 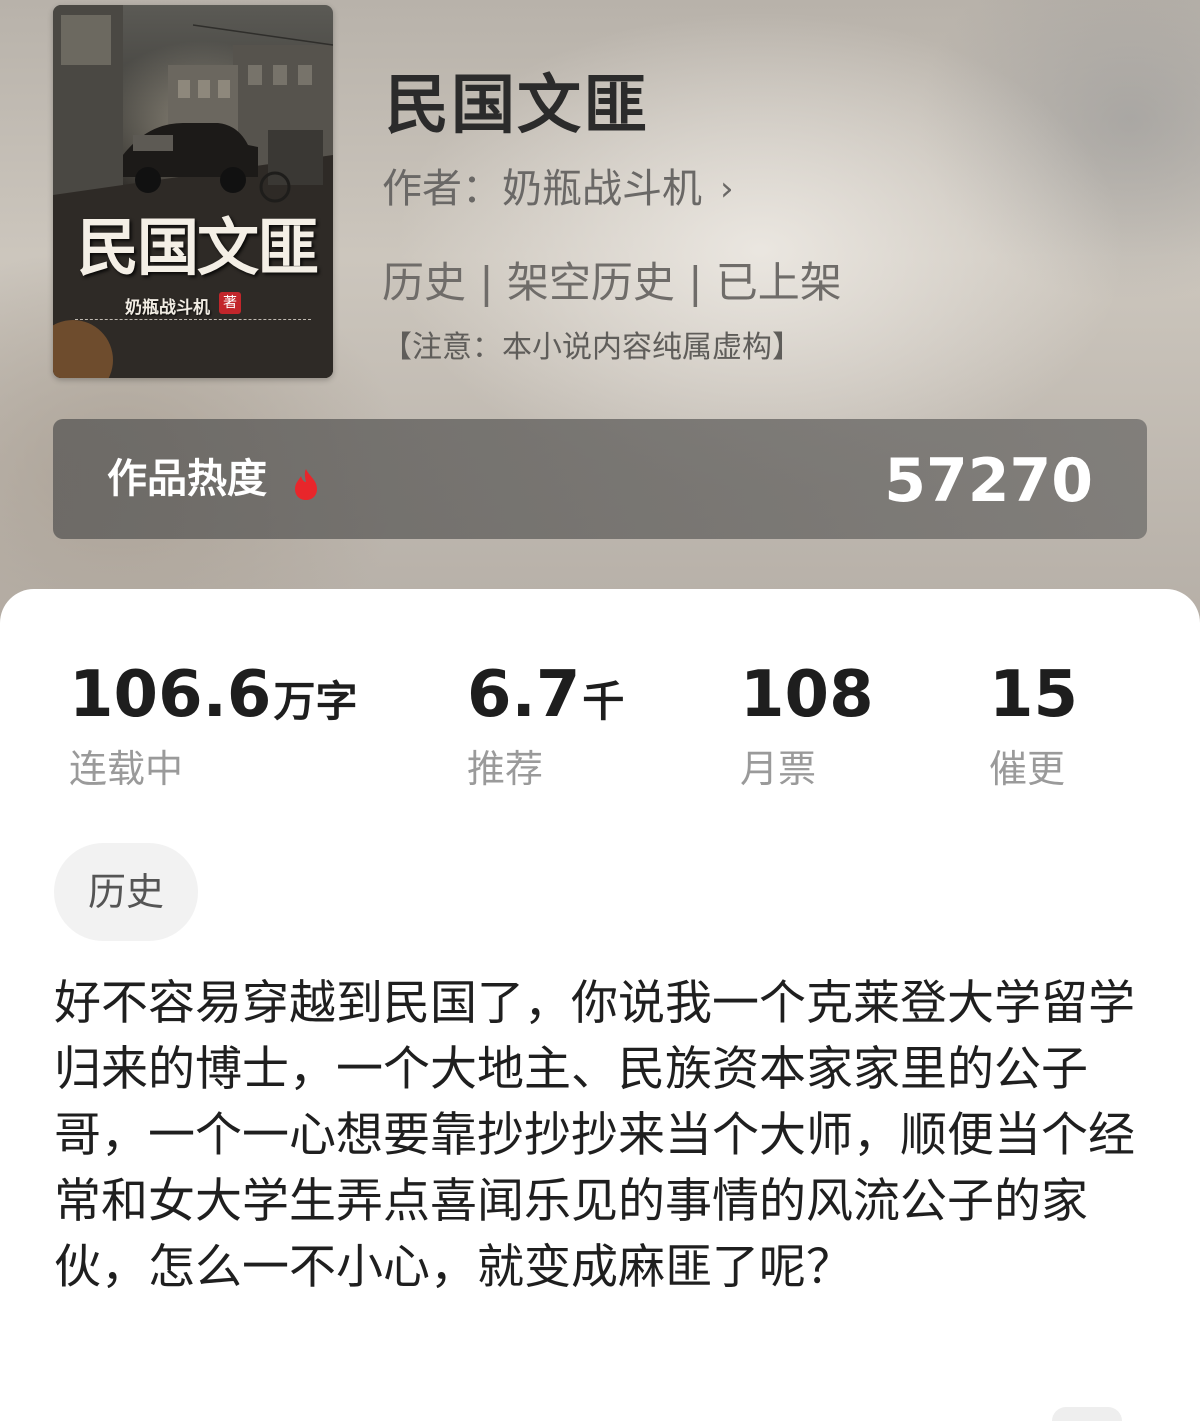 What do you see at coordinates (778, 769) in the screenshot?
I see `stat-label: 月票` at bounding box center [778, 769].